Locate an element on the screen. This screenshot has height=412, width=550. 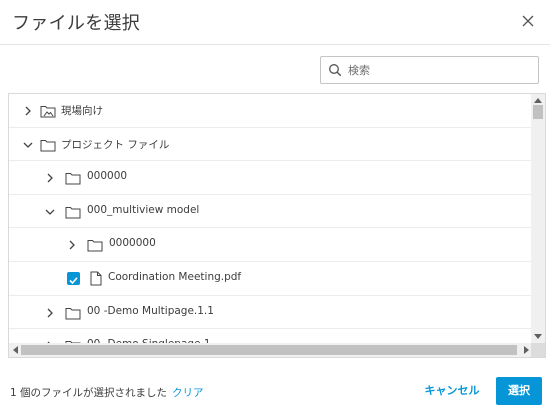
horizontal-scroll-thumb is located at coordinates (269, 350).